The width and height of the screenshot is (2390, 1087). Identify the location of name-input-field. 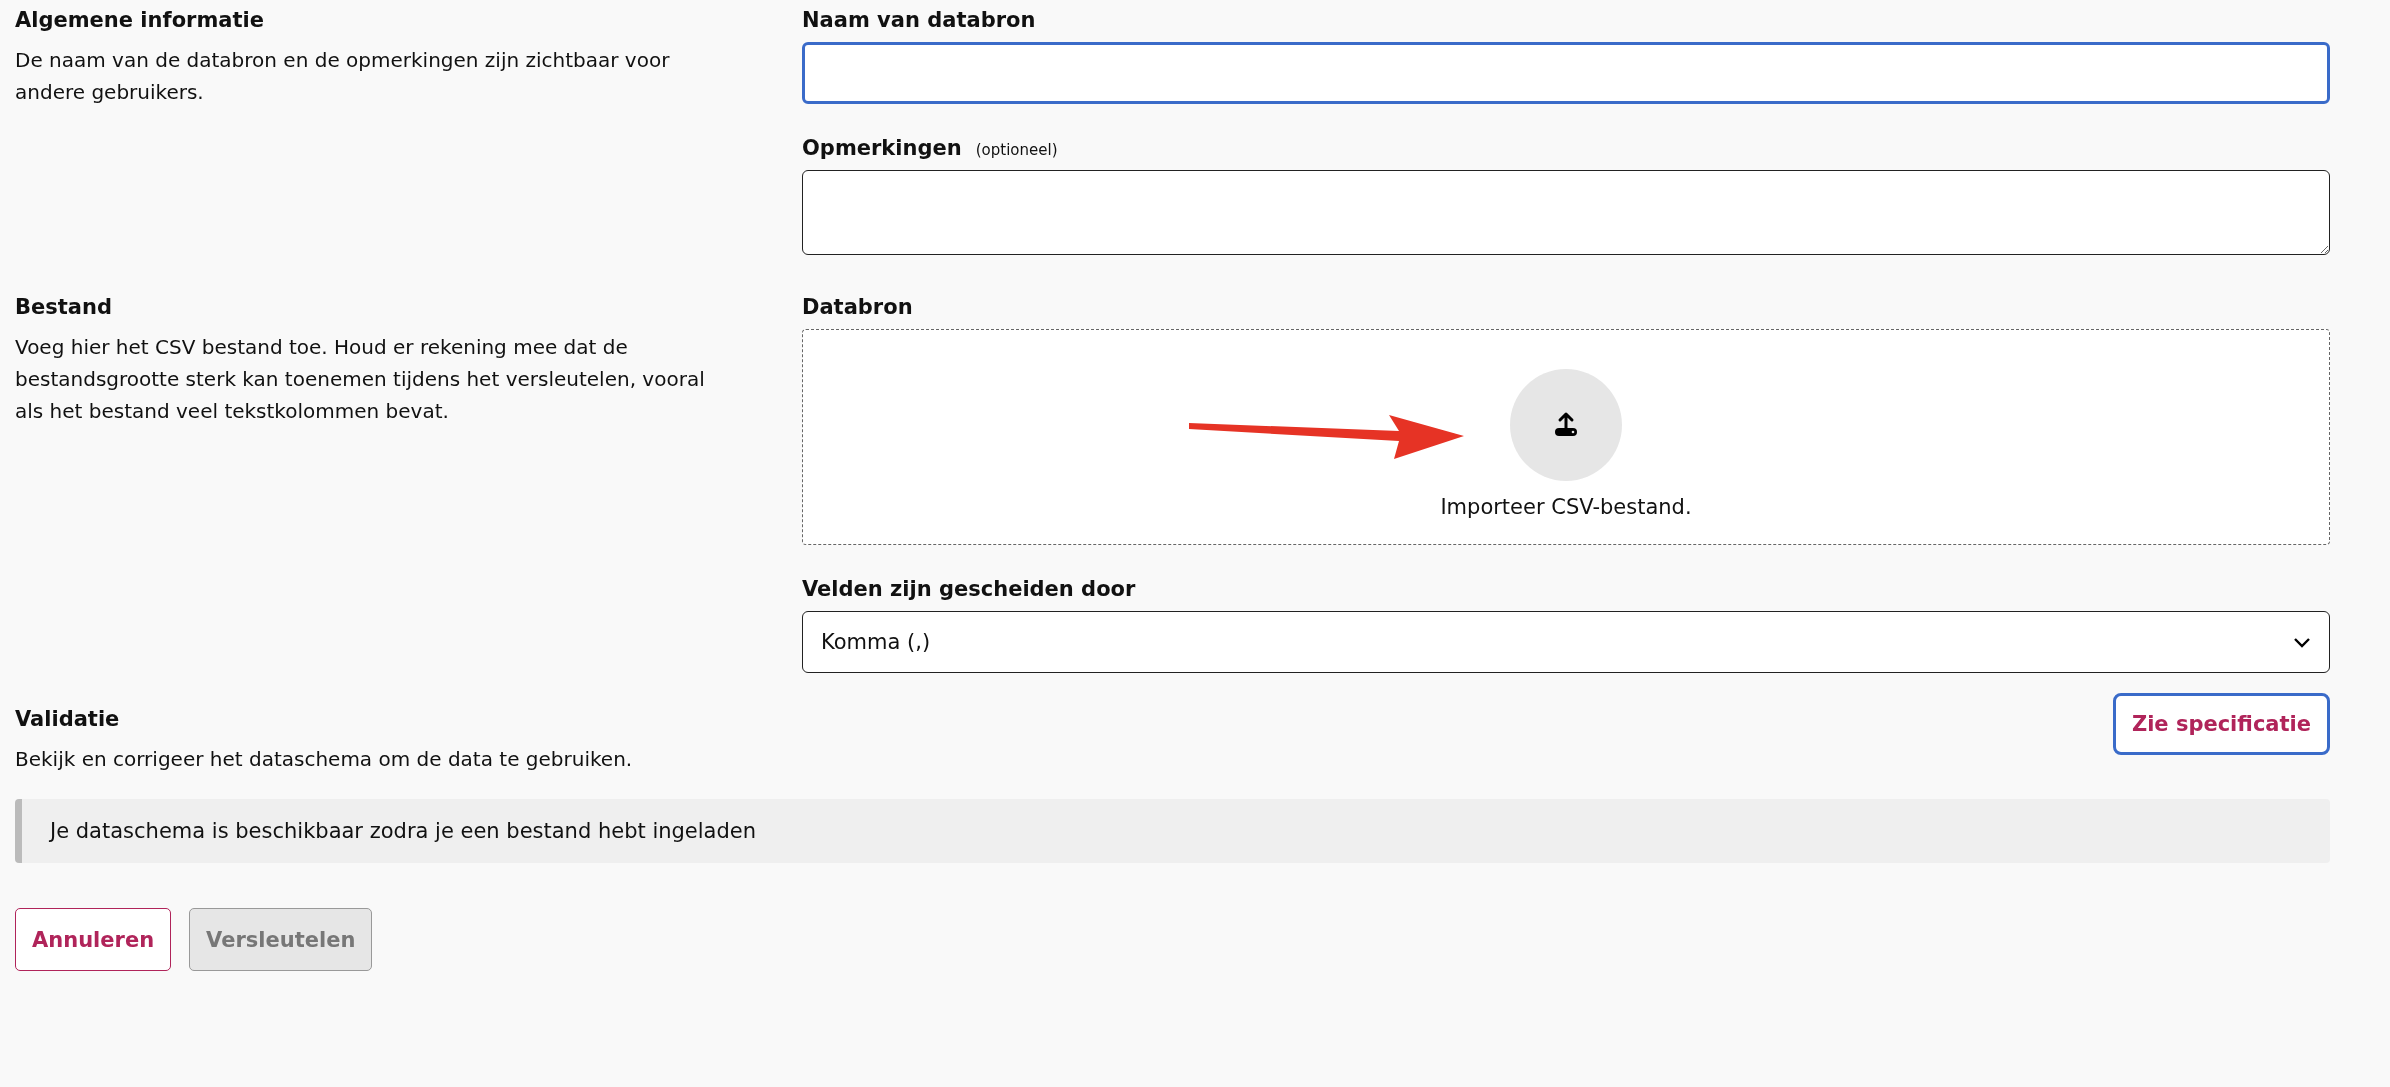
(1566, 73).